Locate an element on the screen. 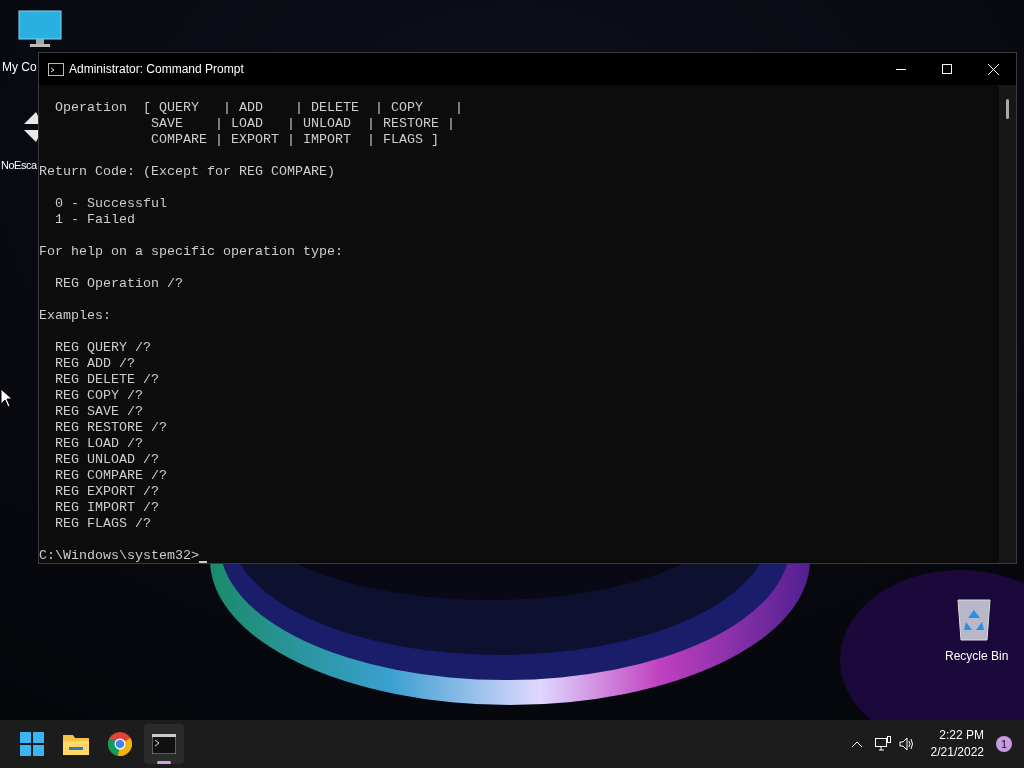  terminal-icon is located at coordinates (164, 744).